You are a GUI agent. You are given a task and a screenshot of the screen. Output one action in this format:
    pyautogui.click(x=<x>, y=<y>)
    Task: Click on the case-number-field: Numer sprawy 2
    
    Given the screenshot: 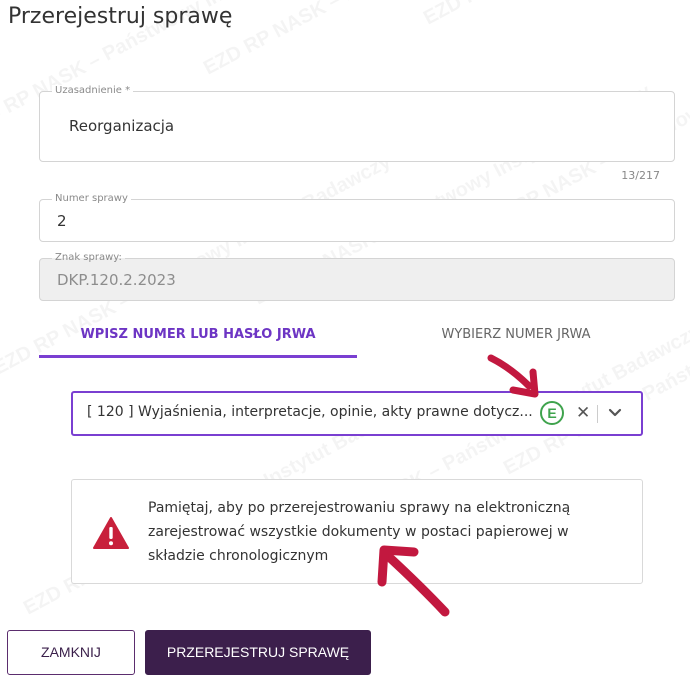 What is the action you would take?
    pyautogui.click(x=357, y=217)
    